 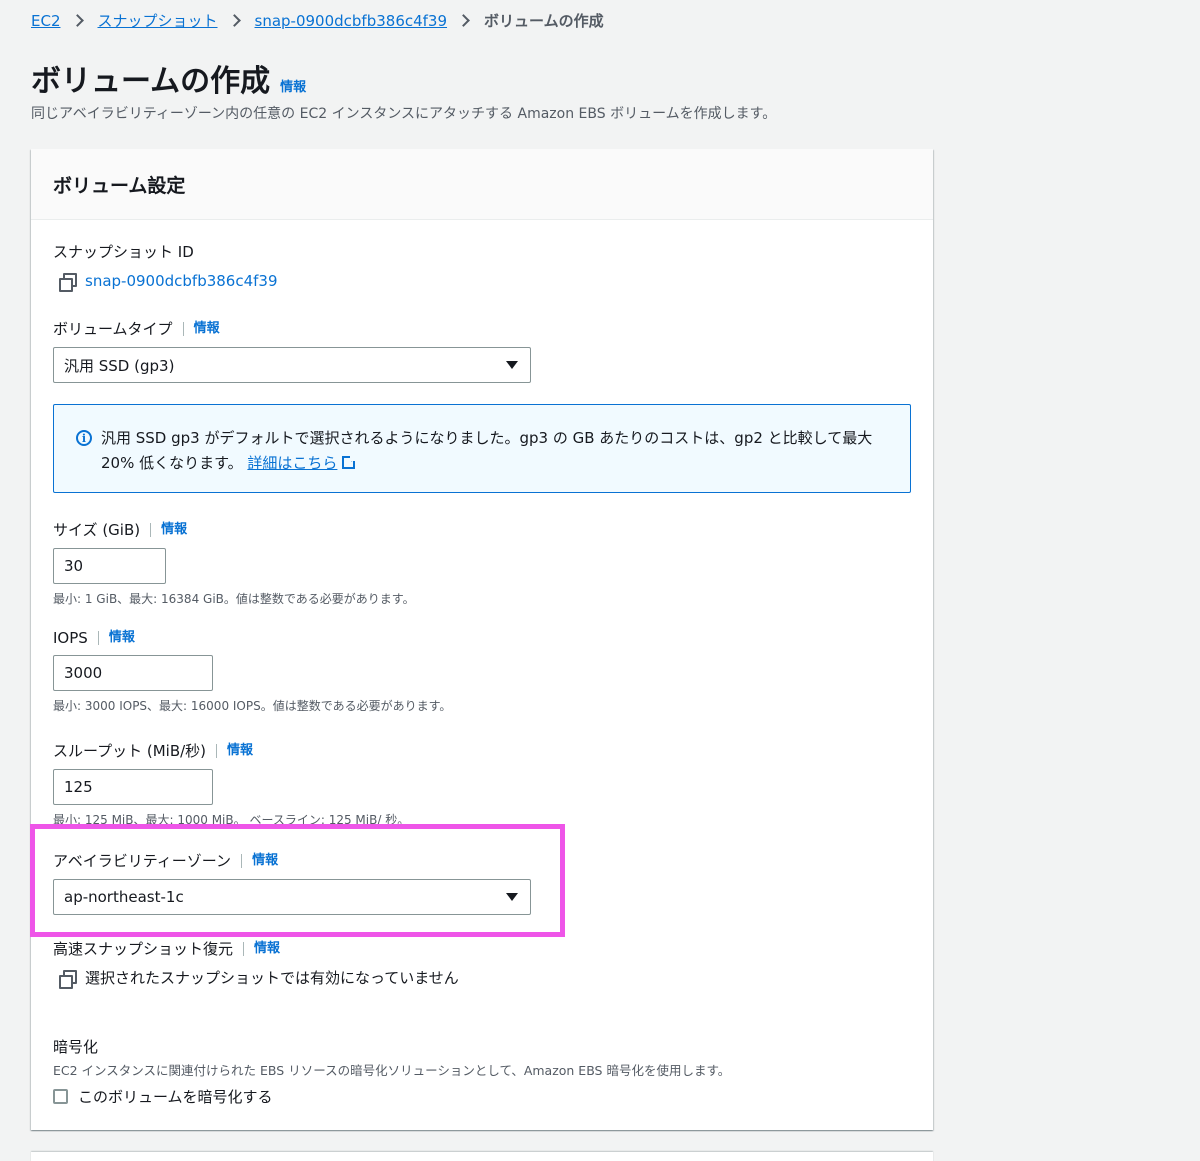 I want to click on availability-zone-select: ap-northeast-1c, so click(x=292, y=897).